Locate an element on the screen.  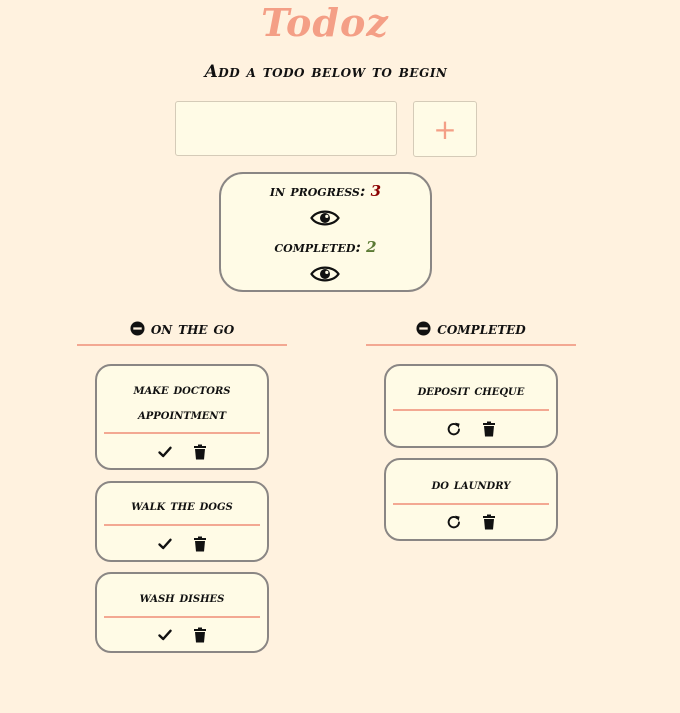
section-title-on-the-go: on the go is located at coordinates (192, 329).